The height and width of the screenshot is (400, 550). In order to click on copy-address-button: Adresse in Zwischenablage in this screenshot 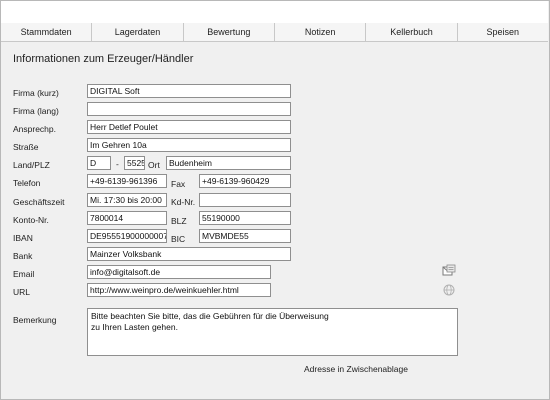, I will do `click(356, 369)`.